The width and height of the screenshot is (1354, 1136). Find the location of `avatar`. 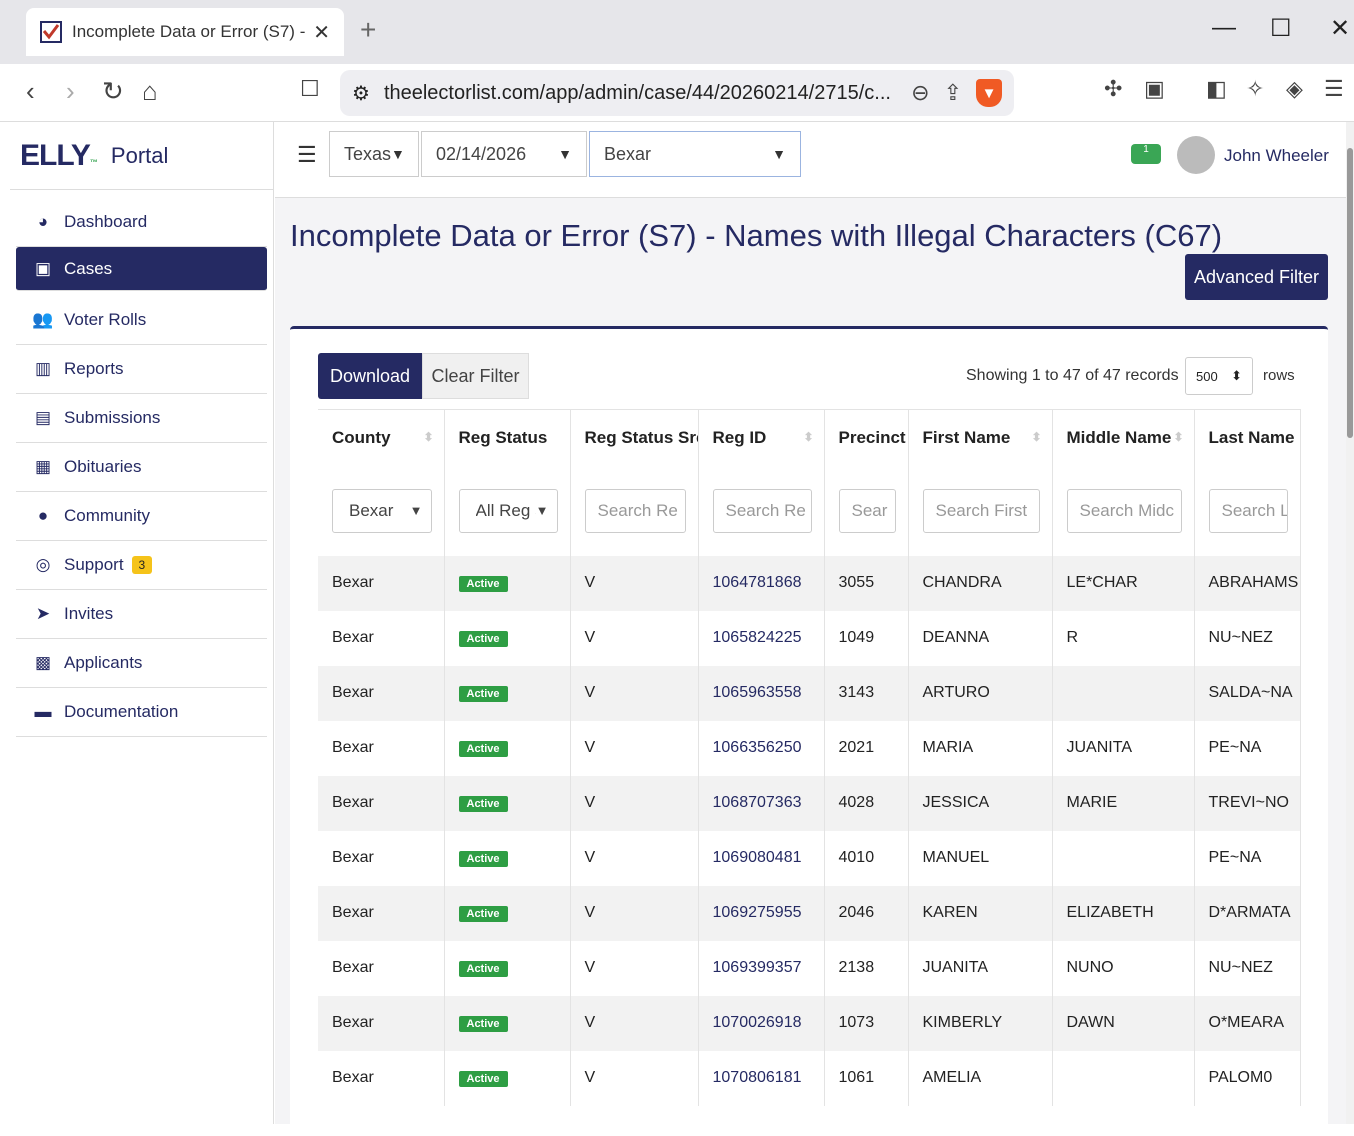

avatar is located at coordinates (1196, 155).